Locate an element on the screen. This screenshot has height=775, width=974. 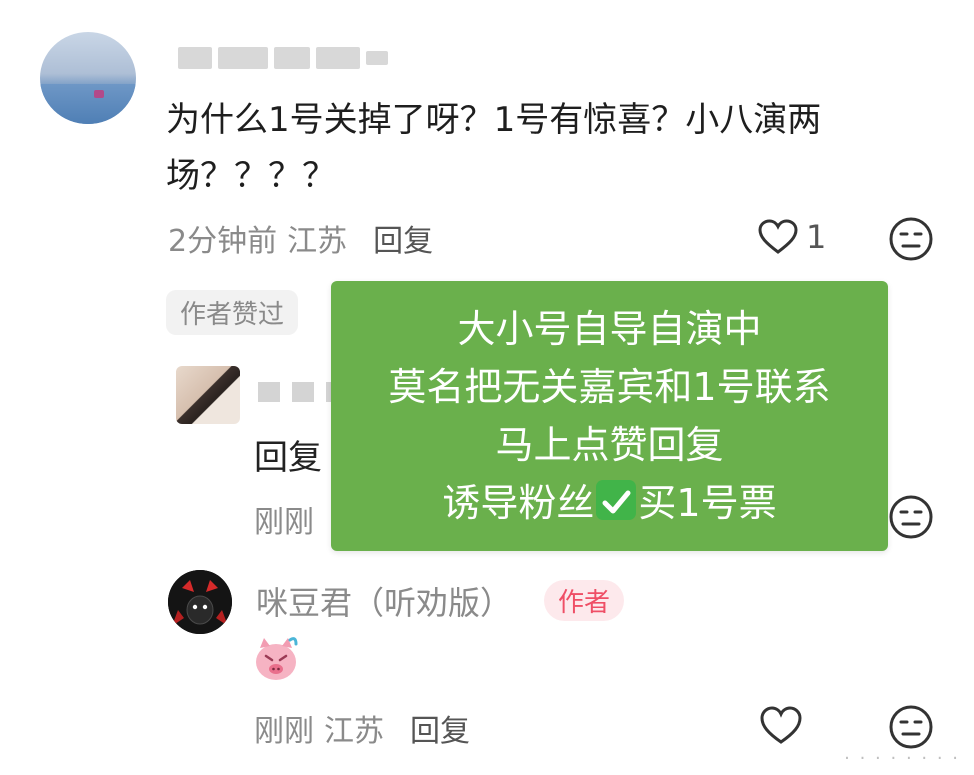
commenter-avatar is located at coordinates (88, 78).